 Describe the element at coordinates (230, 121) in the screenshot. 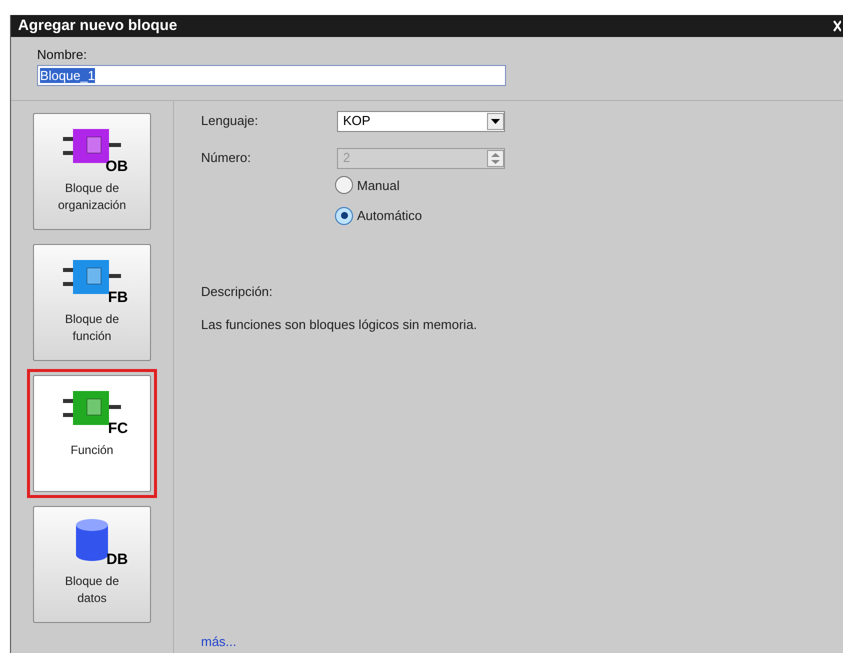

I see `language-label: Lenguaje:` at that location.